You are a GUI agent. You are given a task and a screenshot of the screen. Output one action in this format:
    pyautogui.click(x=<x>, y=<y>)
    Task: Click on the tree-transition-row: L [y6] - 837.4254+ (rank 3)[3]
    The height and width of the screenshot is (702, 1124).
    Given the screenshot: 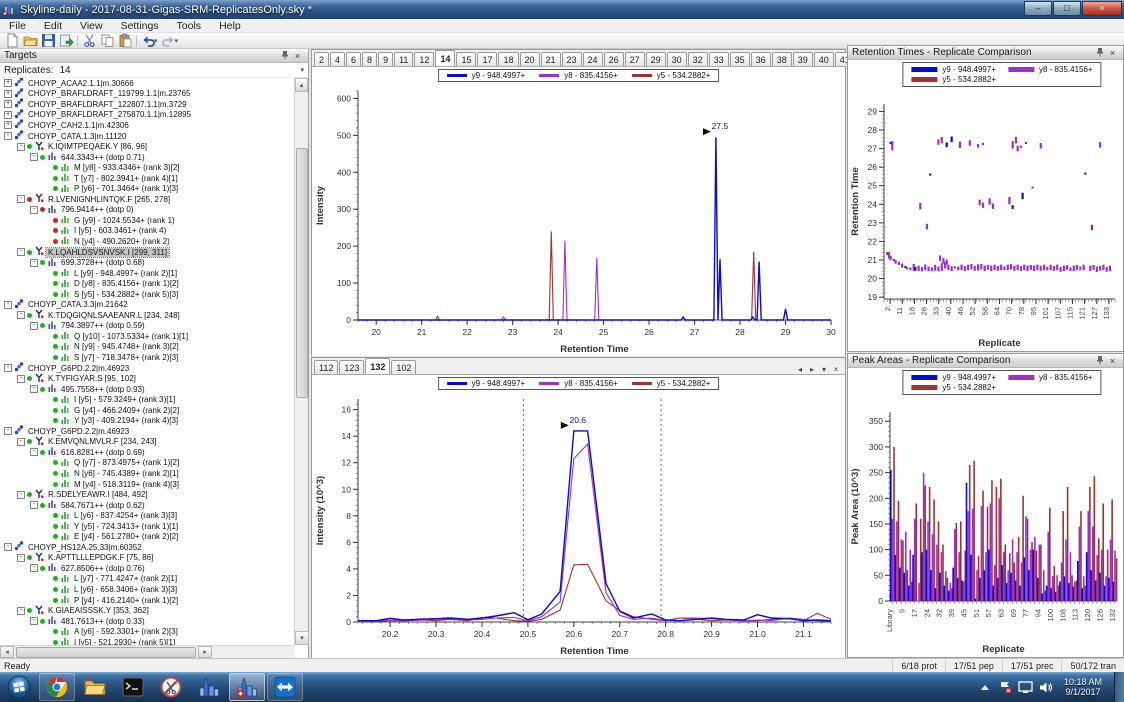 What is the action you would take?
    pyautogui.click(x=147, y=515)
    